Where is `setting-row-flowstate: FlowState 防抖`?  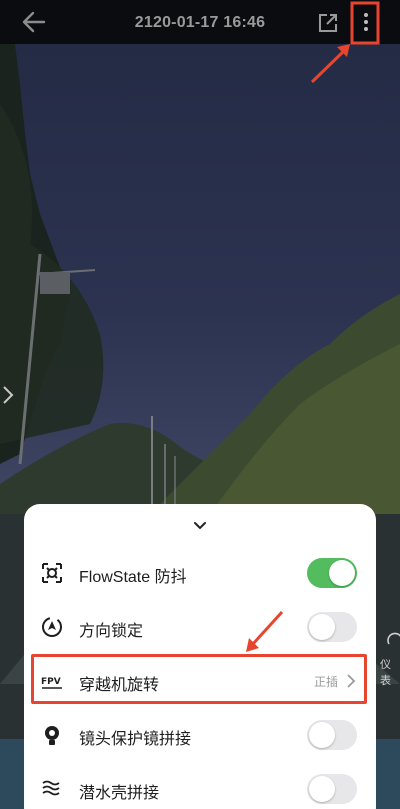
setting-row-flowstate: FlowState 防抖 is located at coordinates (200, 573).